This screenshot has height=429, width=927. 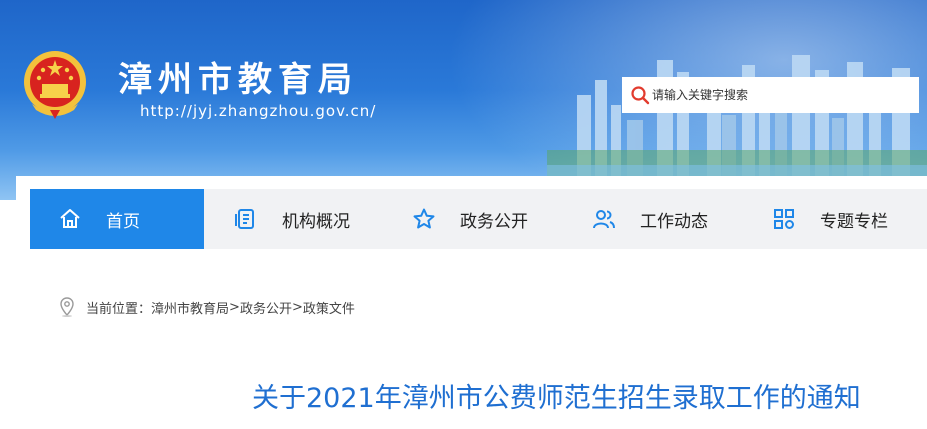 I want to click on breadcrumb-link-home: 漳州市教育局, so click(x=190, y=307).